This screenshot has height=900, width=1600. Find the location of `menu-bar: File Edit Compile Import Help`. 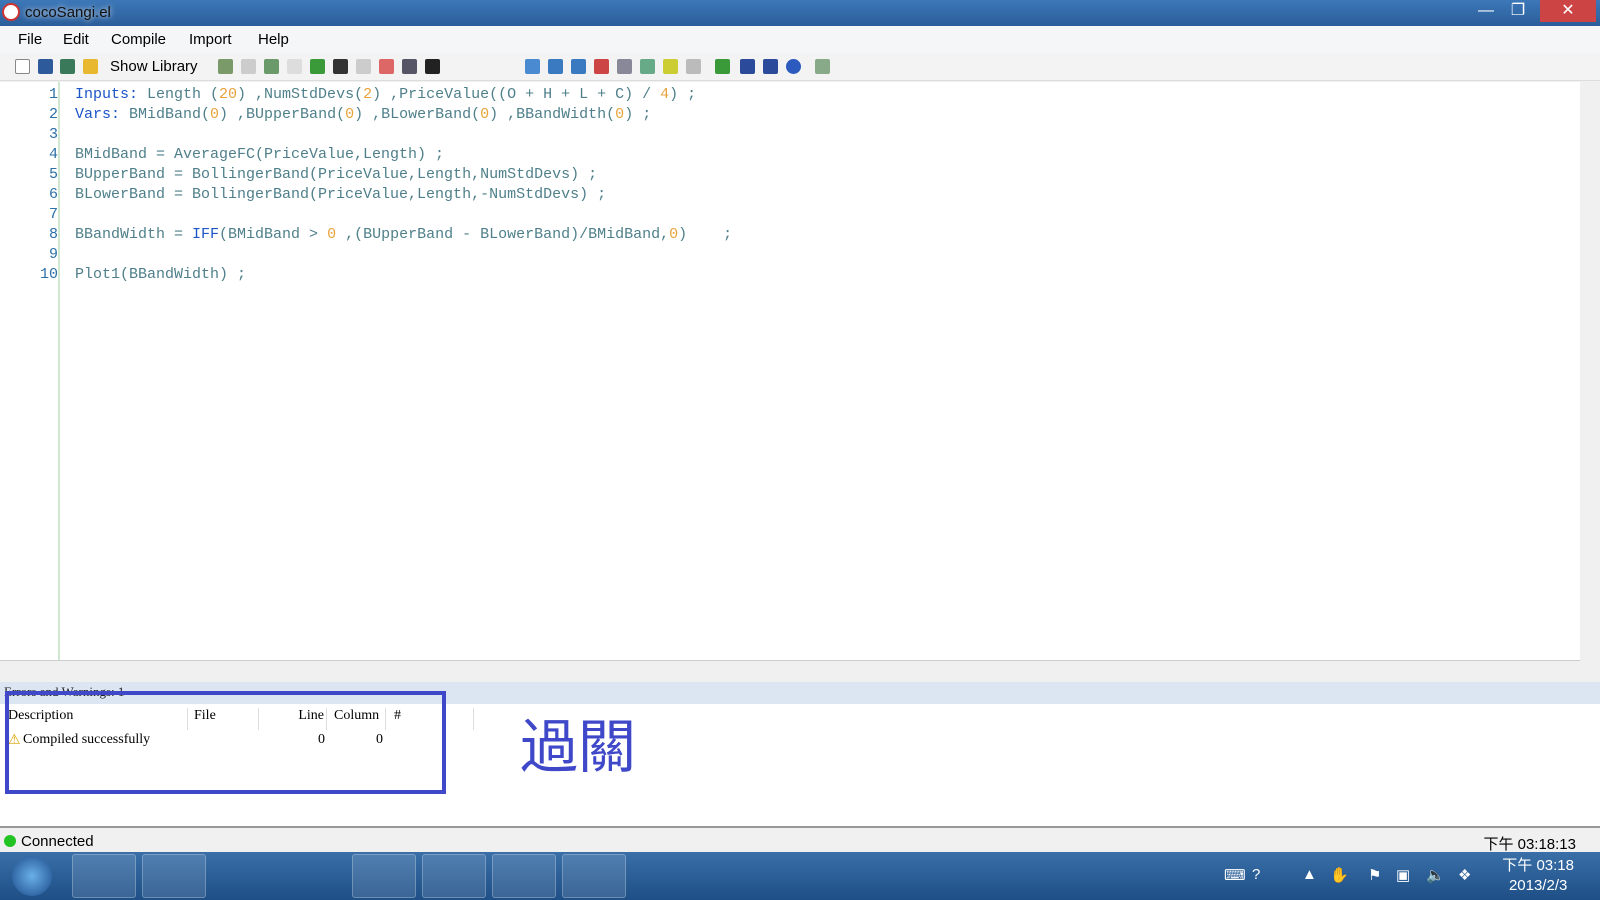

menu-bar: File Edit Compile Import Help is located at coordinates (800, 39).